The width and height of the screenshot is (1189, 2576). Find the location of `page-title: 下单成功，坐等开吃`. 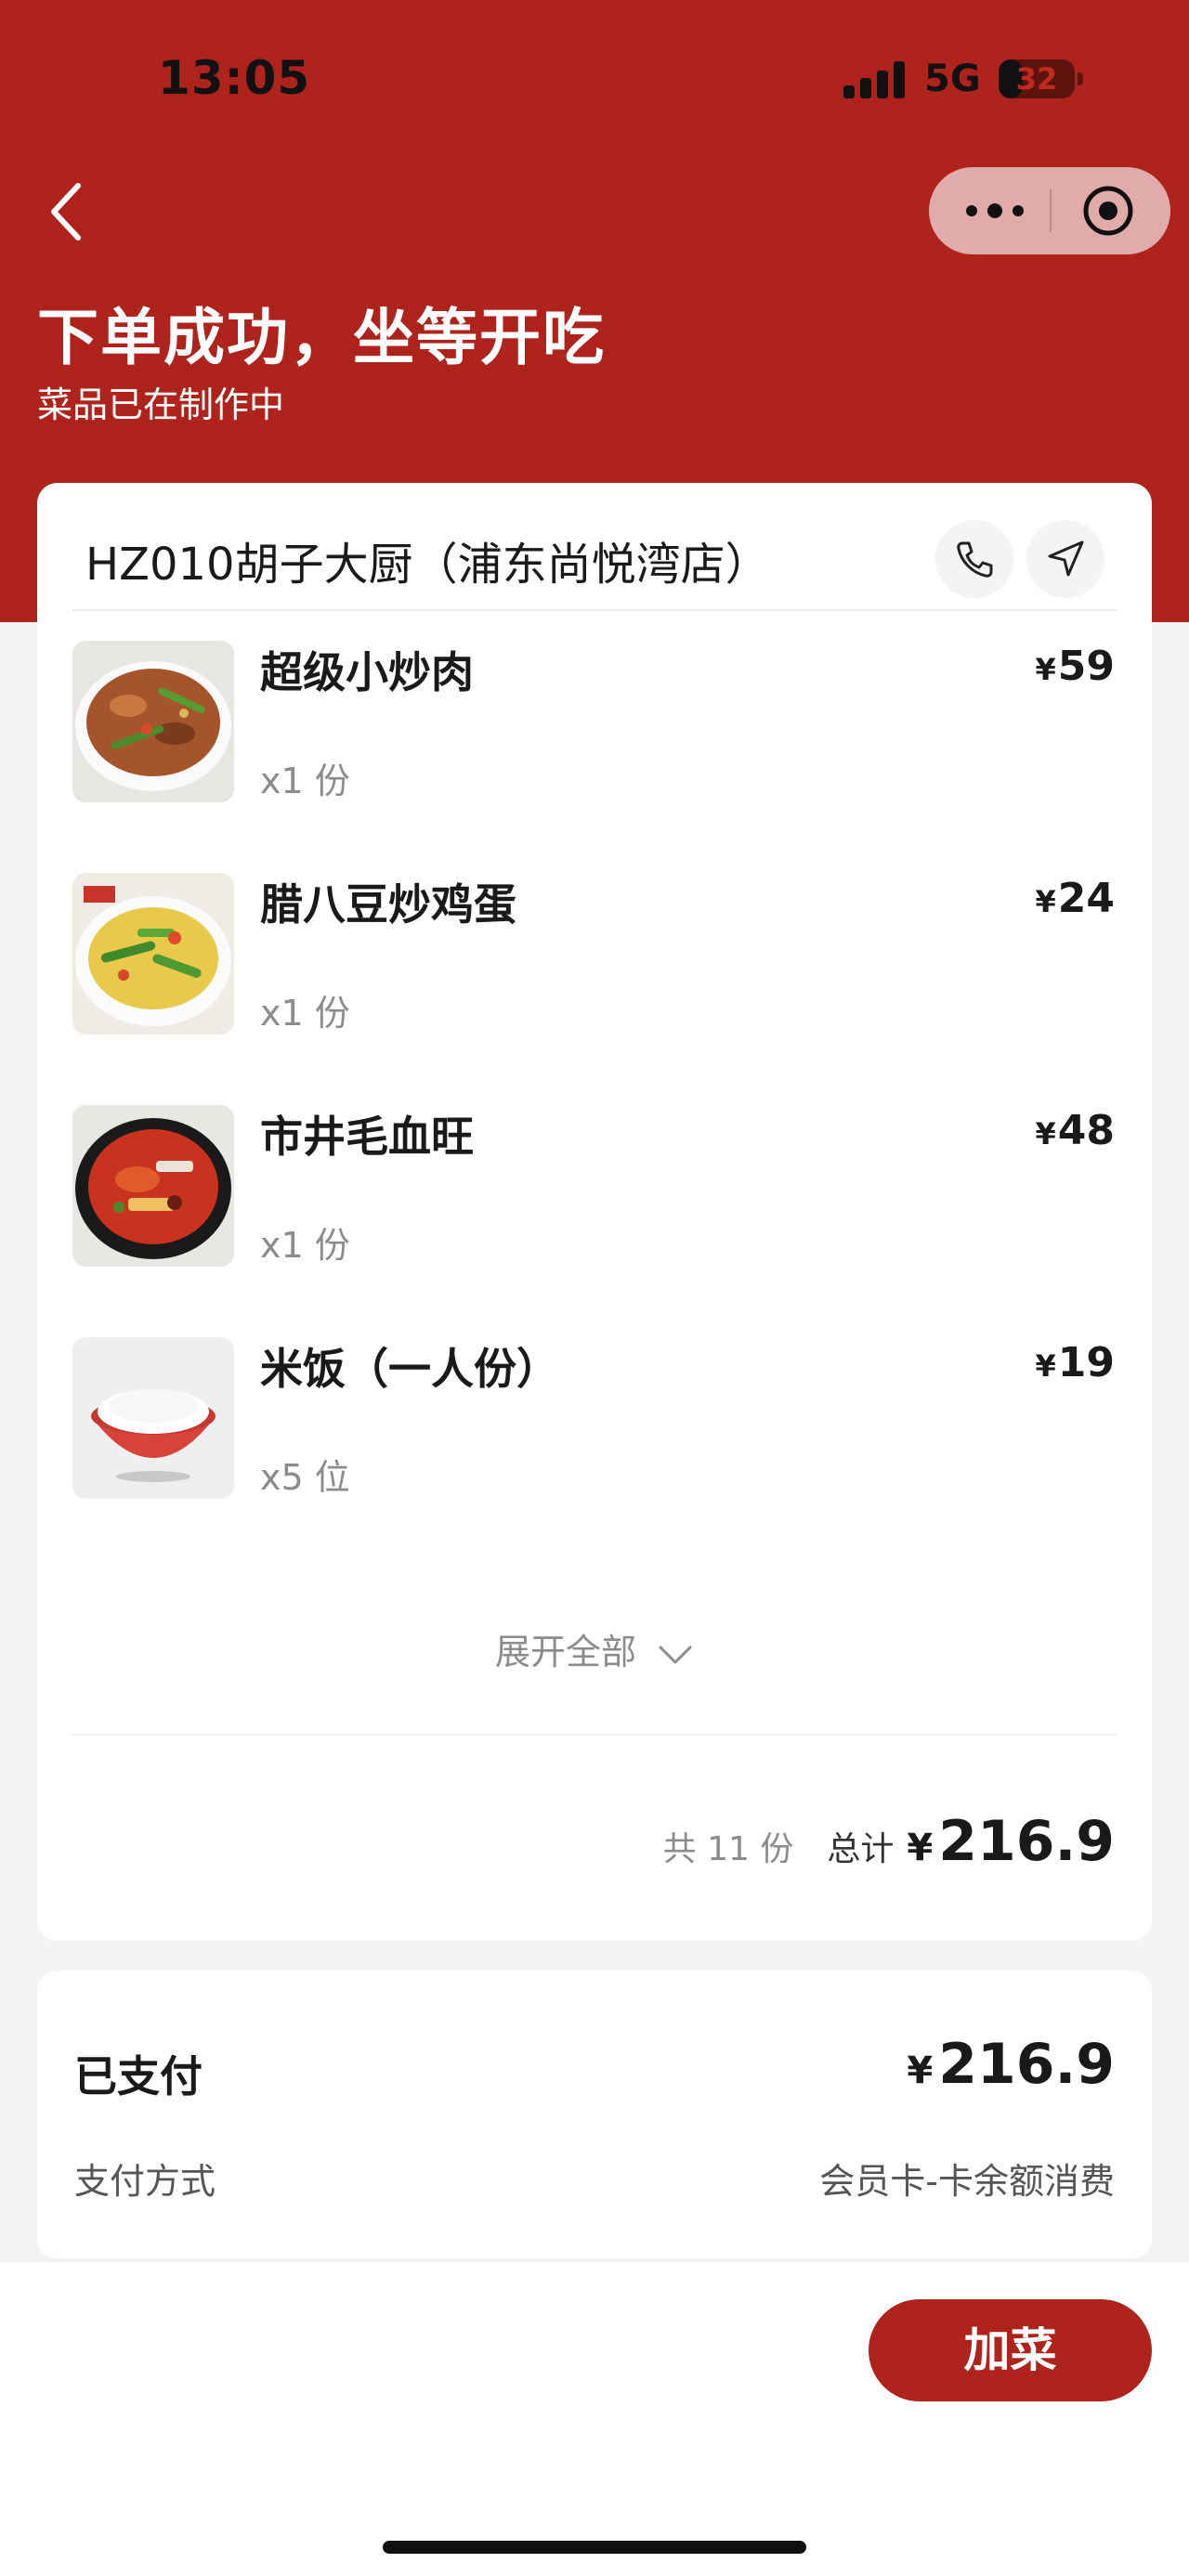

page-title: 下单成功，坐等开吃 is located at coordinates (321, 338).